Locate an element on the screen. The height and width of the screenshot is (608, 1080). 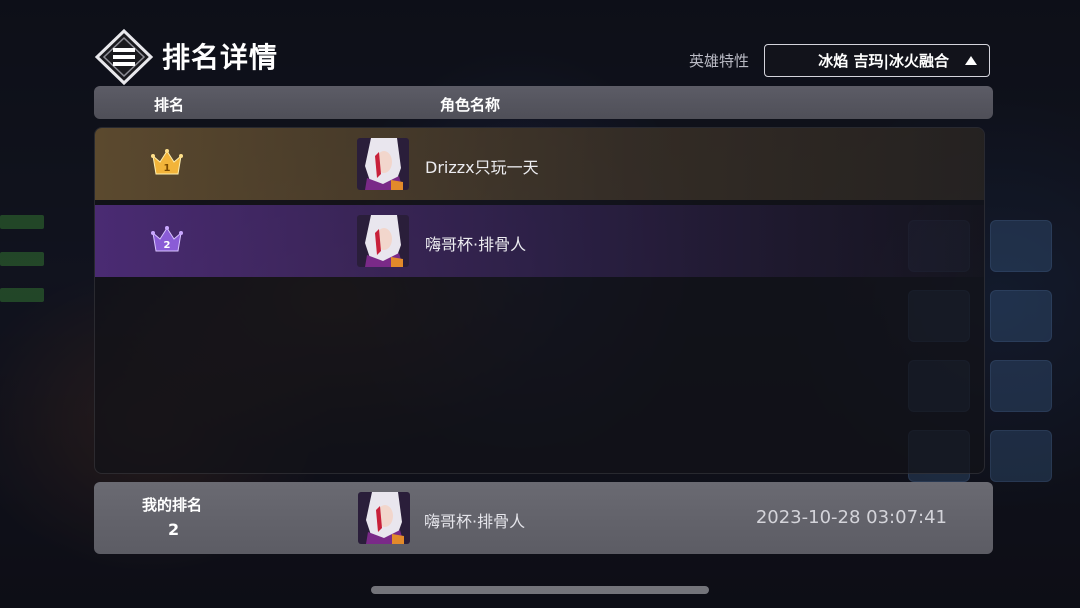
triangle-up-icon is located at coordinates (971, 60).